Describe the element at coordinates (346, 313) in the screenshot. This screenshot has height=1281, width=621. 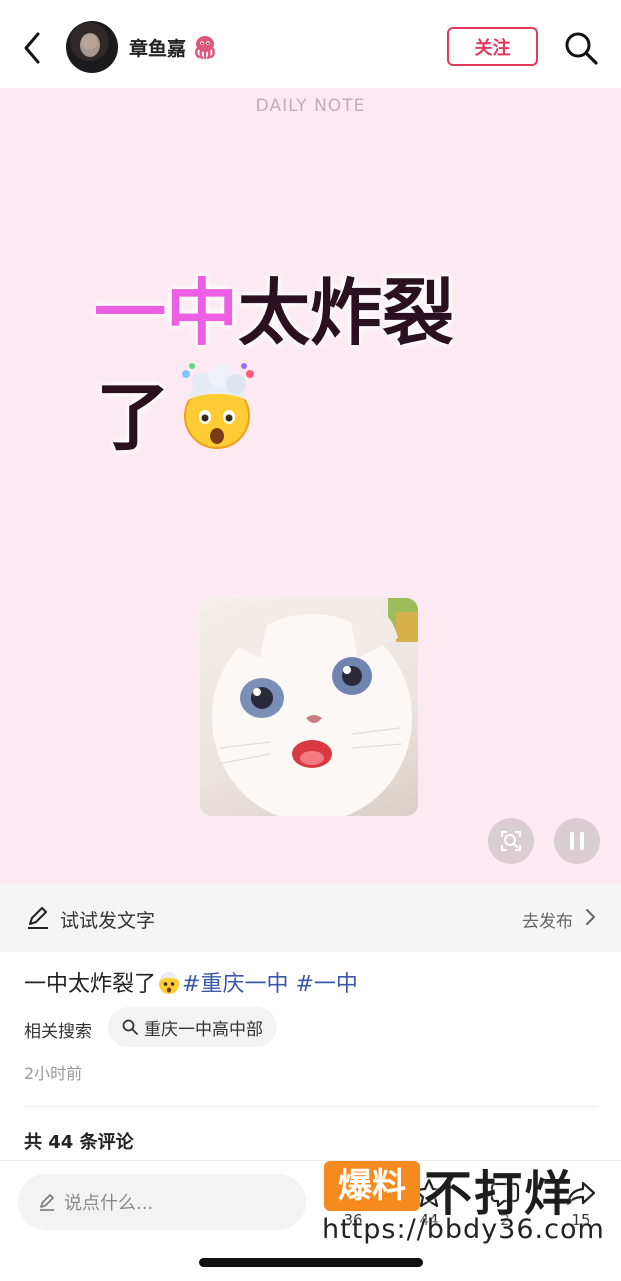
I see `headline-dark-text: 太炸裂` at that location.